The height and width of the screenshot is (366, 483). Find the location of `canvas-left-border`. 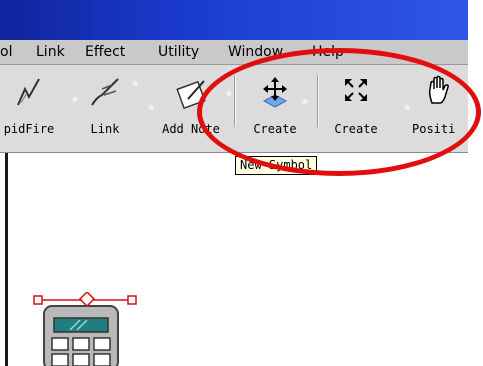

canvas-left-border is located at coordinates (6, 259).